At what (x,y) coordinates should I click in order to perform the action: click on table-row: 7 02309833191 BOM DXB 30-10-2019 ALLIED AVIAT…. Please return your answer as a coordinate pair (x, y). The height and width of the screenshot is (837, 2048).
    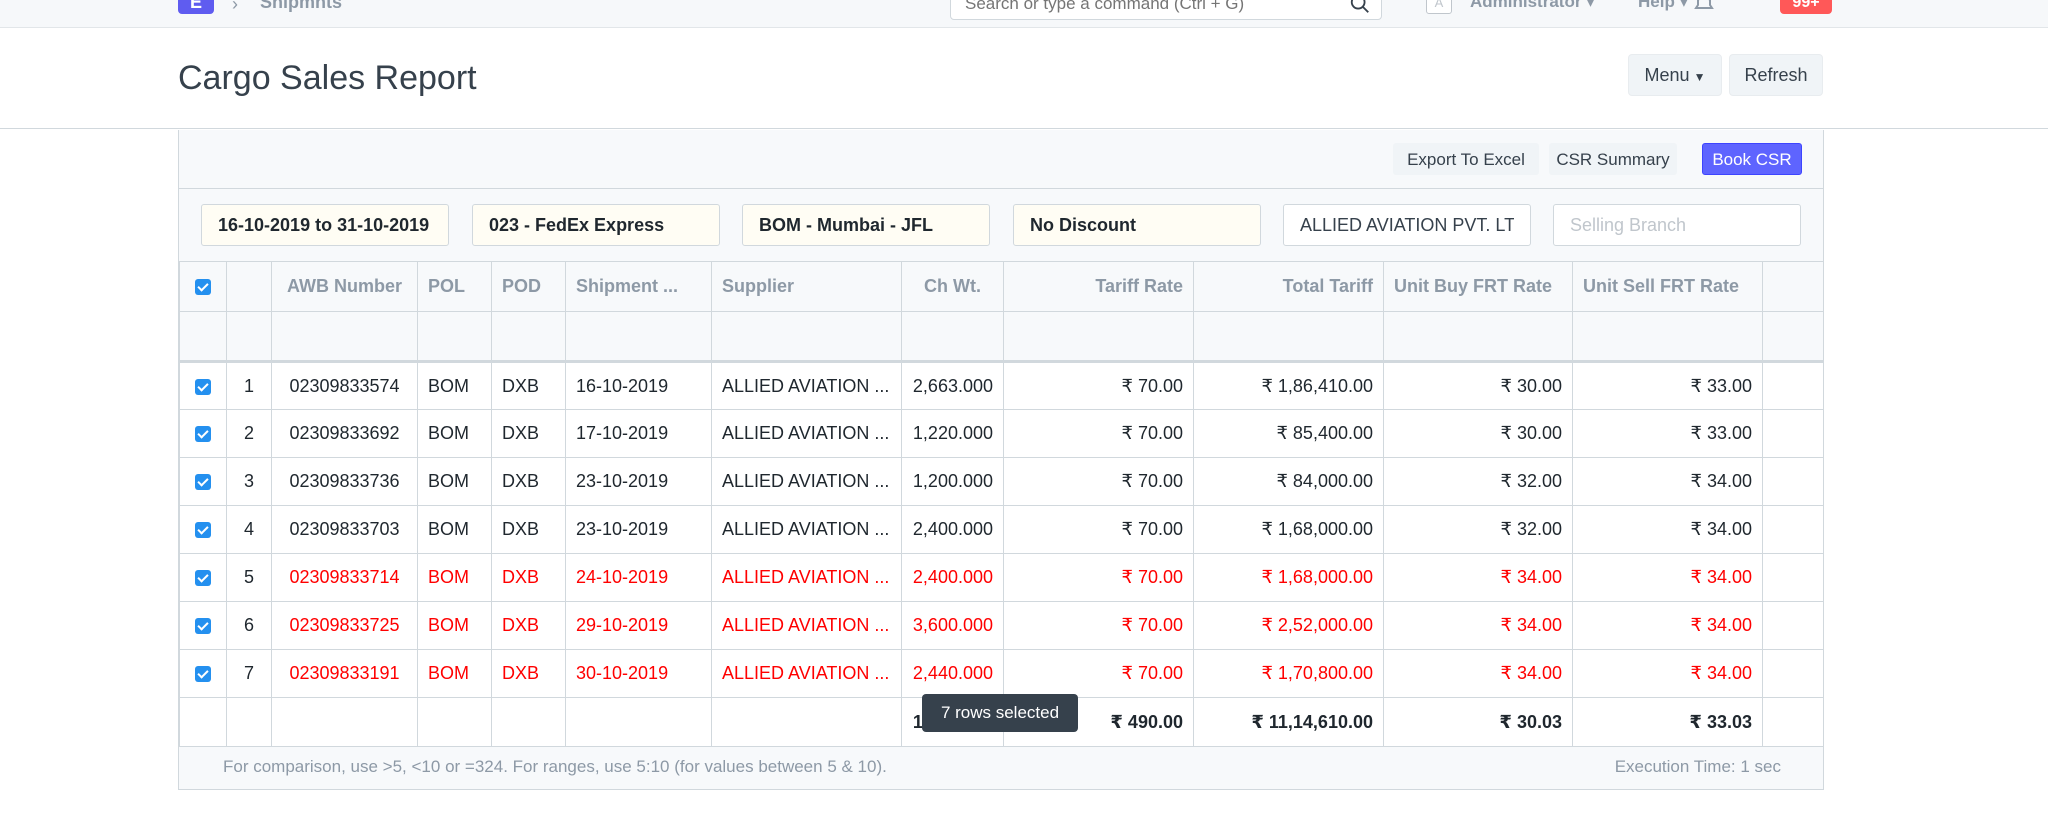
    Looking at the image, I should click on (1001, 673).